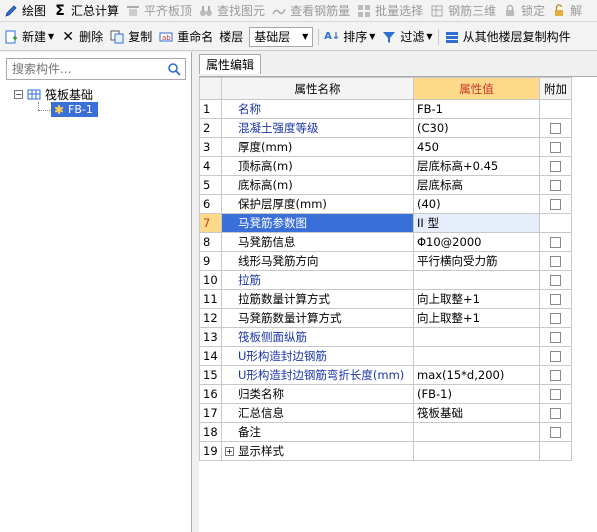 The image size is (597, 532). What do you see at coordinates (317, 299) in the screenshot?
I see `property-name: 拉筋数量计算方式` at bounding box center [317, 299].